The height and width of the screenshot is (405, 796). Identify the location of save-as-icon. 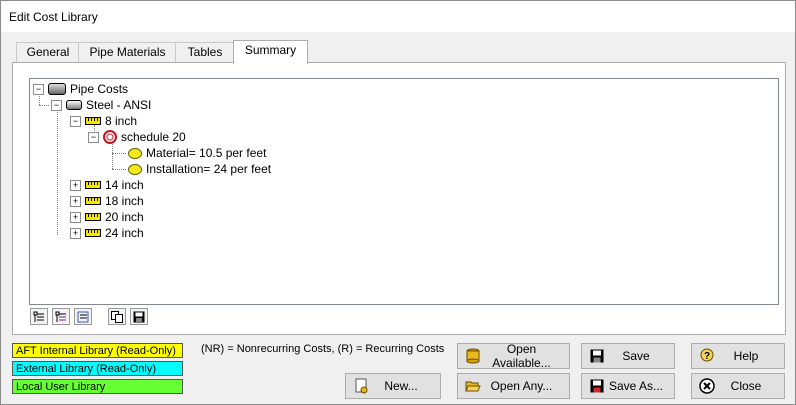
(597, 386).